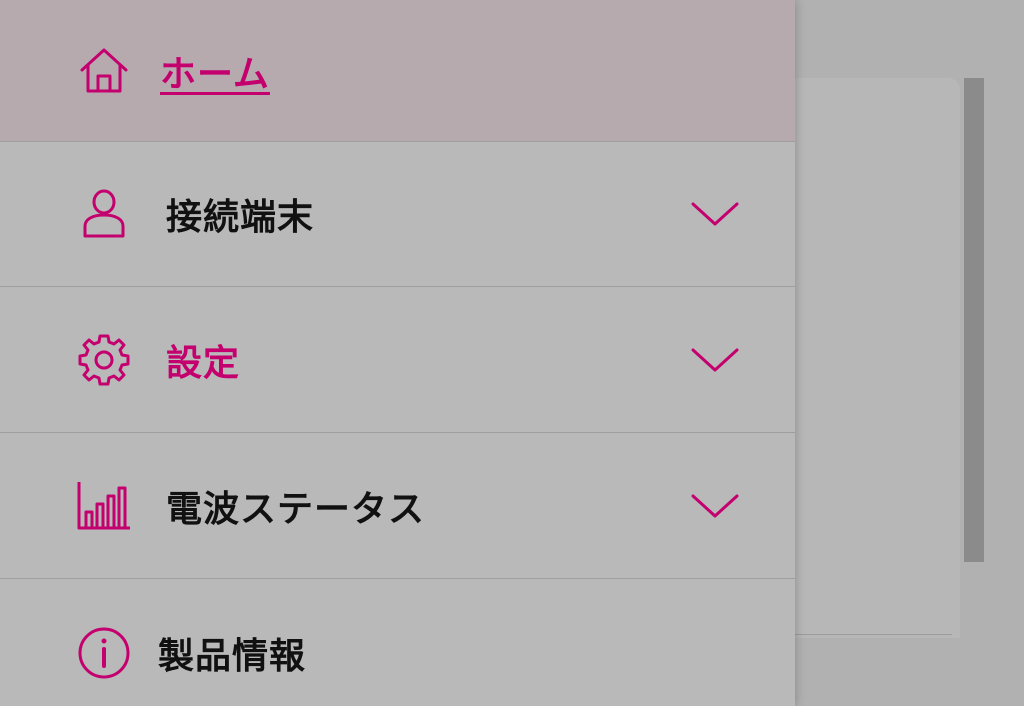 The width and height of the screenshot is (1024, 706). What do you see at coordinates (866, 634) in the screenshot?
I see `background-divider` at bounding box center [866, 634].